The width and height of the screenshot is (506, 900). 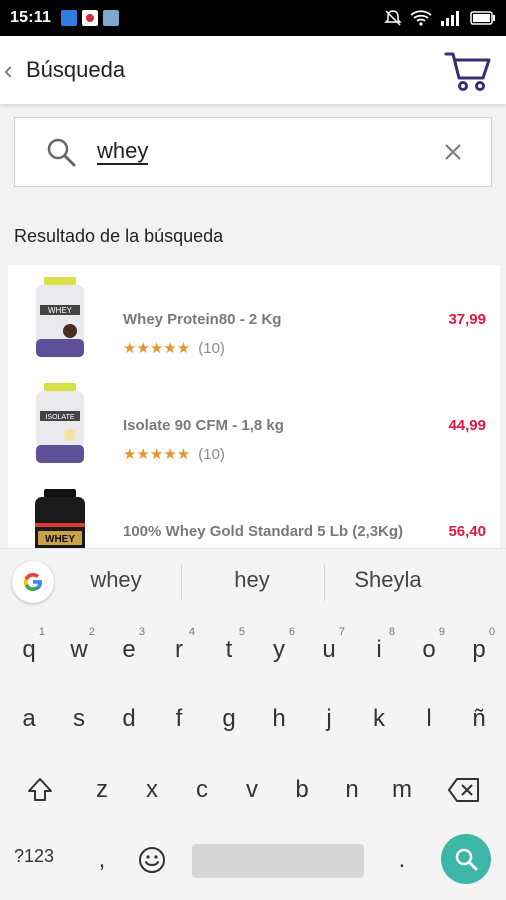 I want to click on key-o: o9, so click(x=429, y=650).